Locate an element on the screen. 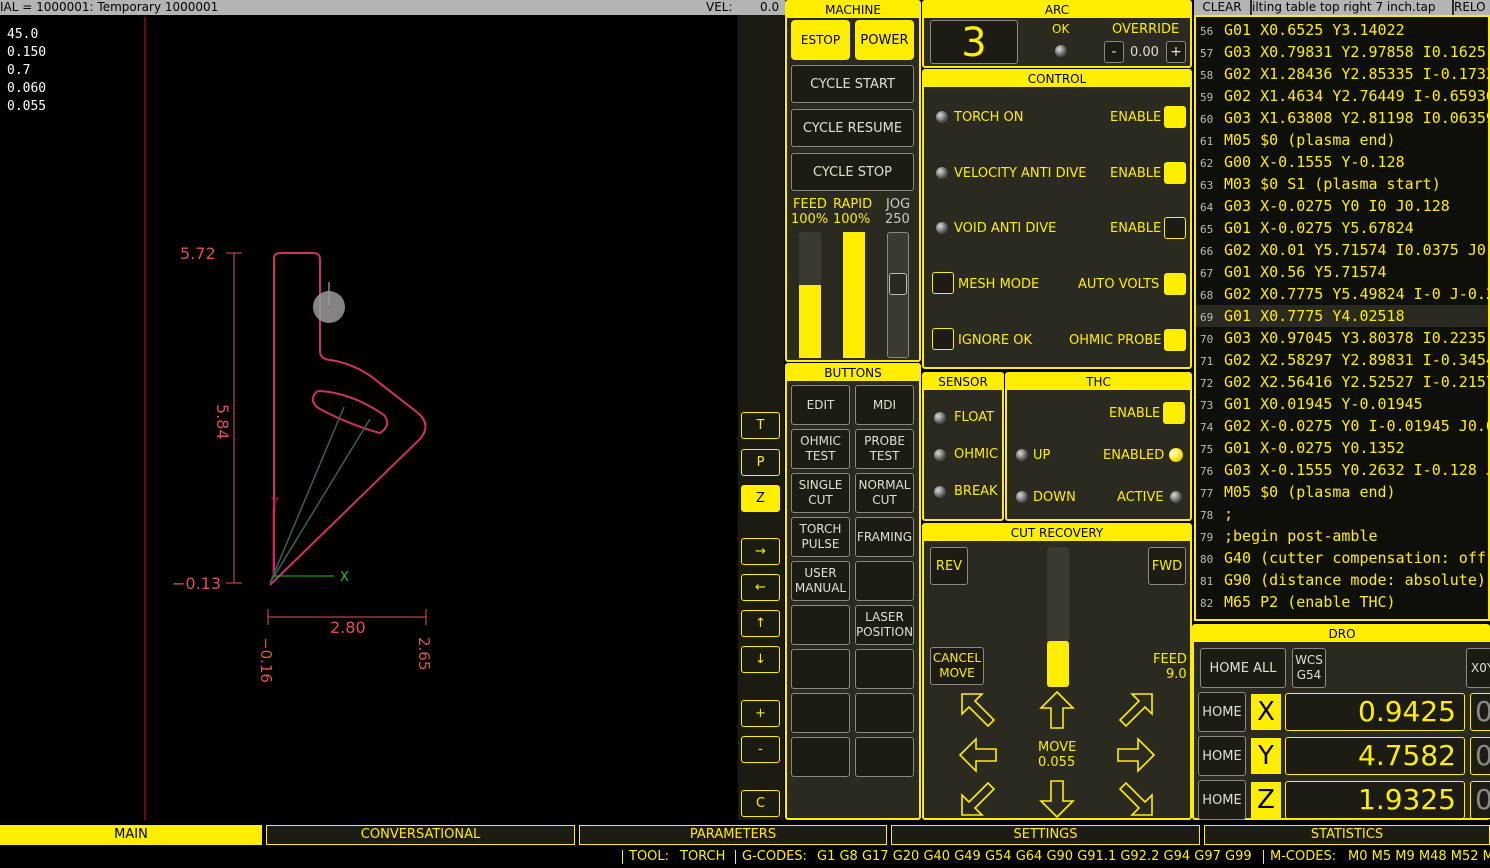 This screenshot has height=868, width=1490. gcode-line: 69 G01 X0.7775 Y4.02518 is located at coordinates (1342, 316).